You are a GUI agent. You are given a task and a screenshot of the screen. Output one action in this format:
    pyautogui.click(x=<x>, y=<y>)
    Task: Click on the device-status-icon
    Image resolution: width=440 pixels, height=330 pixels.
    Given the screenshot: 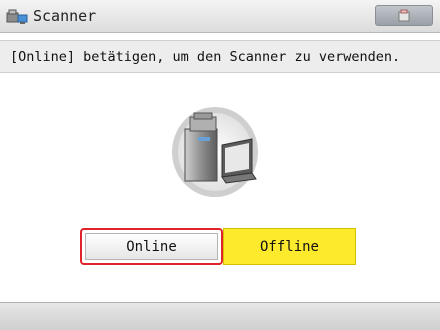 What is the action you would take?
    pyautogui.click(x=404, y=15)
    